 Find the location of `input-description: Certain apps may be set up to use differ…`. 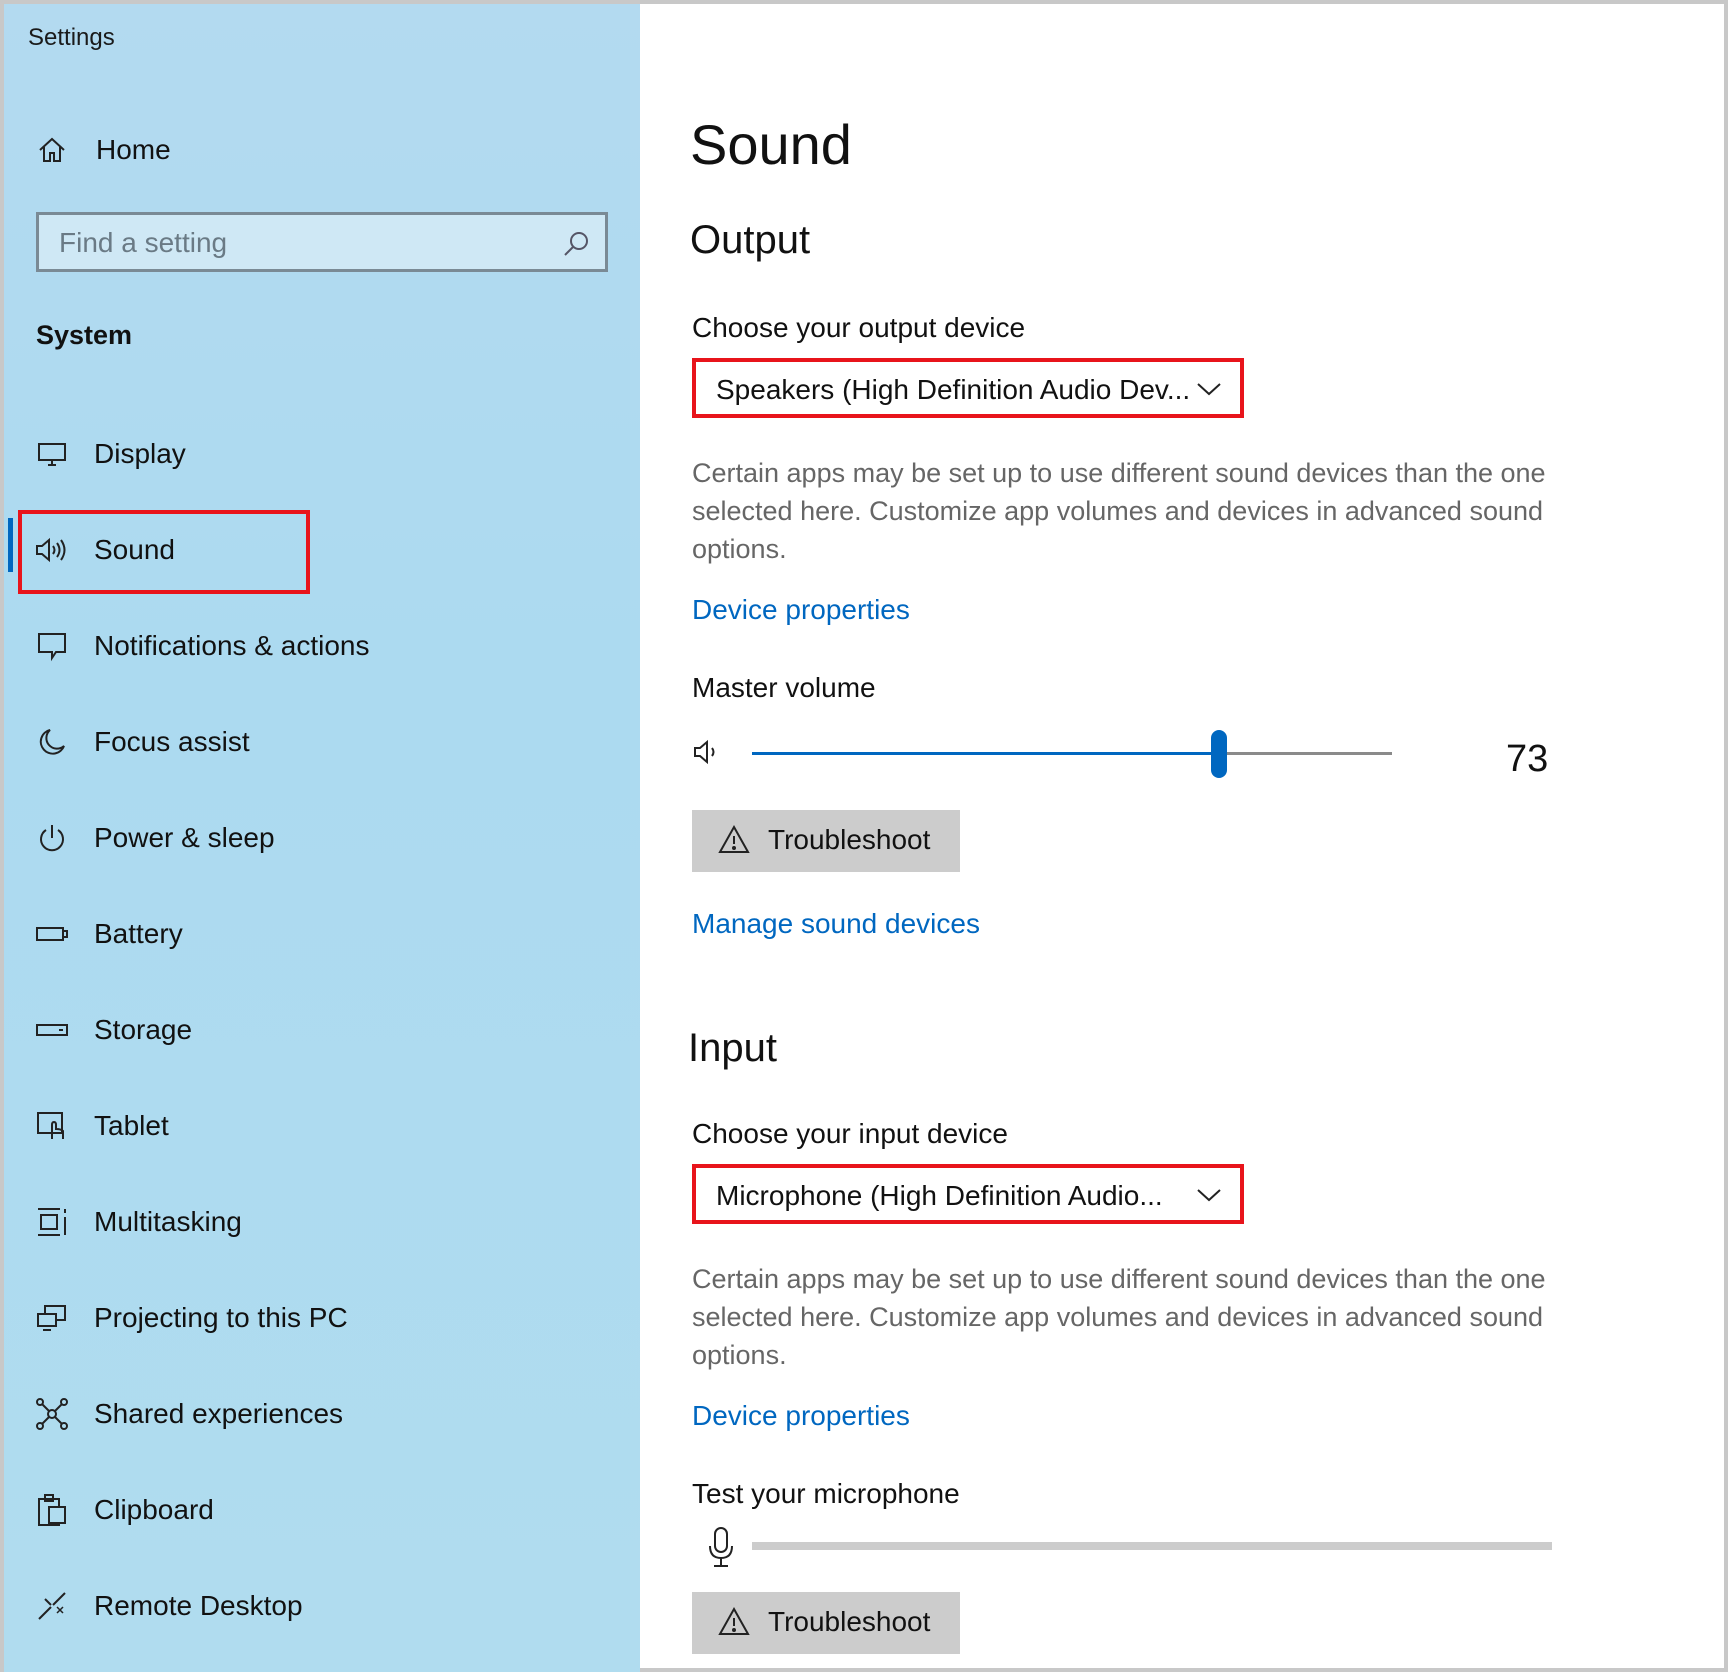

input-description: Certain apps may be set up to use differ… is located at coordinates (1119, 1317).